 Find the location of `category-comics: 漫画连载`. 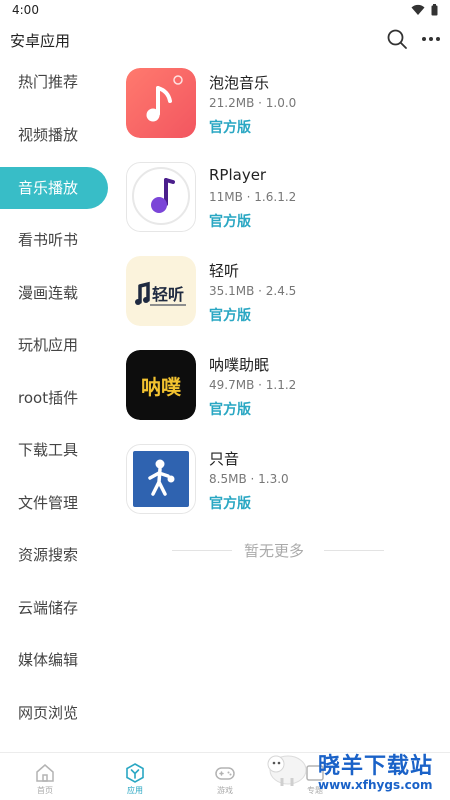

category-comics: 漫画连载 is located at coordinates (54, 293).